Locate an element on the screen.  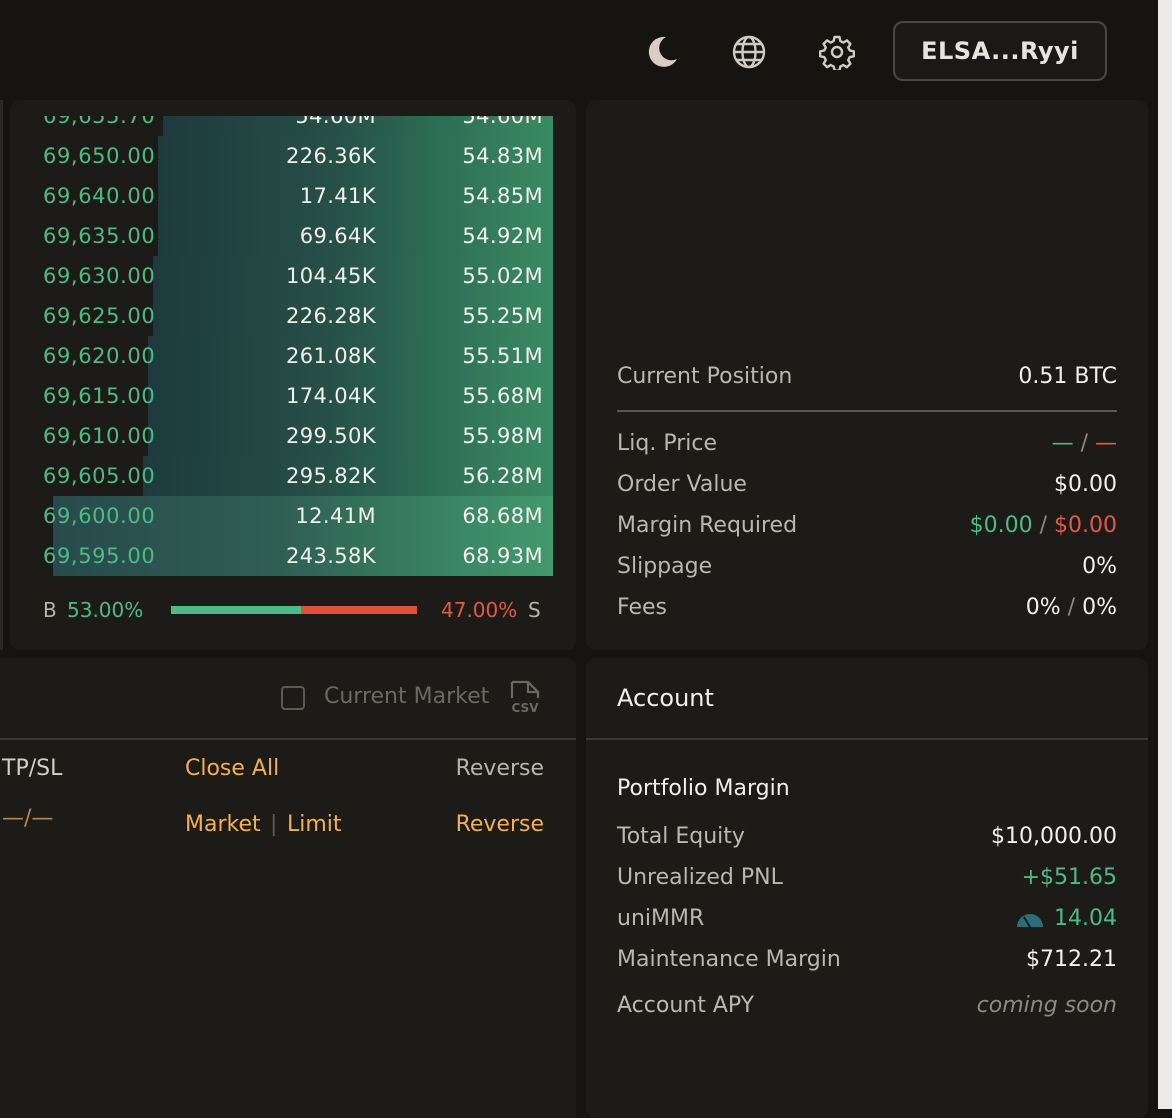
orderbook-size: 226.28K is located at coordinates (330, 316).